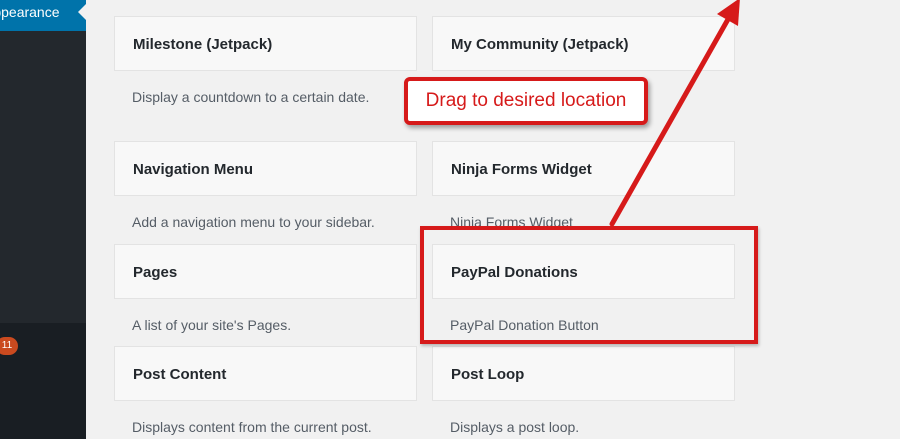 The image size is (900, 439). I want to click on annotation-callout: Drag to desired location, so click(526, 101).